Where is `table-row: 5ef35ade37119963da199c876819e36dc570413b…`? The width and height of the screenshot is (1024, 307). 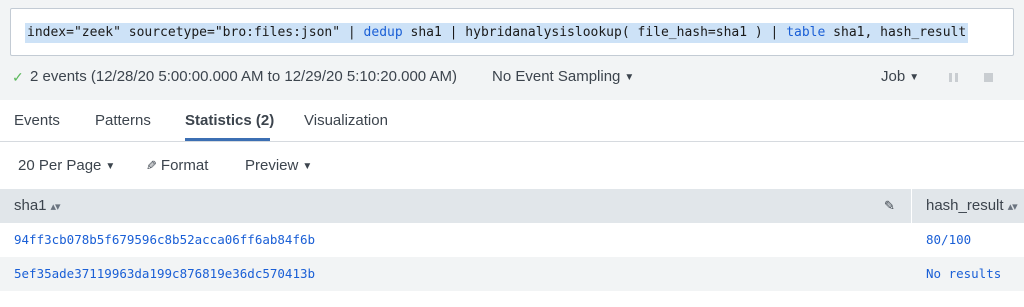 table-row: 5ef35ade37119963da199c876819e36dc570413b… is located at coordinates (512, 274).